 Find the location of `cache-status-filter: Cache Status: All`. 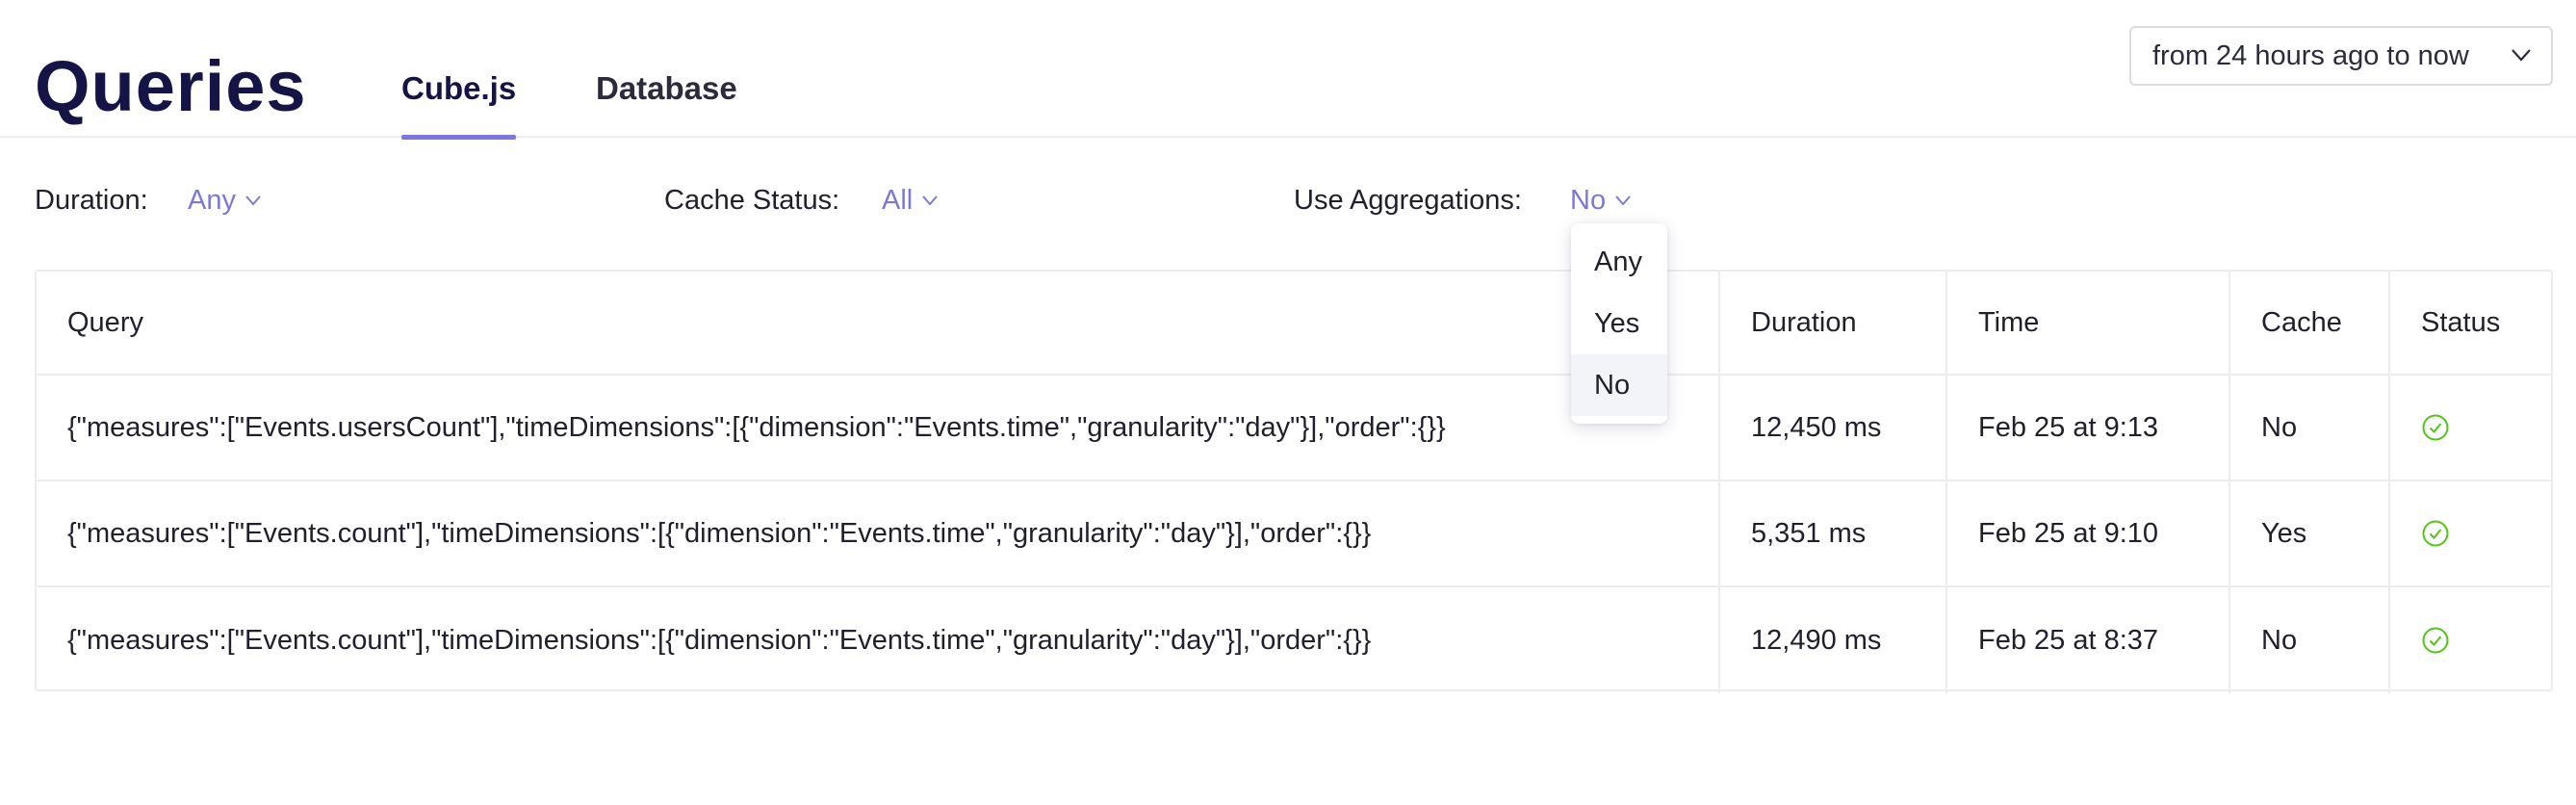

cache-status-filter: Cache Status: All is located at coordinates (801, 200).